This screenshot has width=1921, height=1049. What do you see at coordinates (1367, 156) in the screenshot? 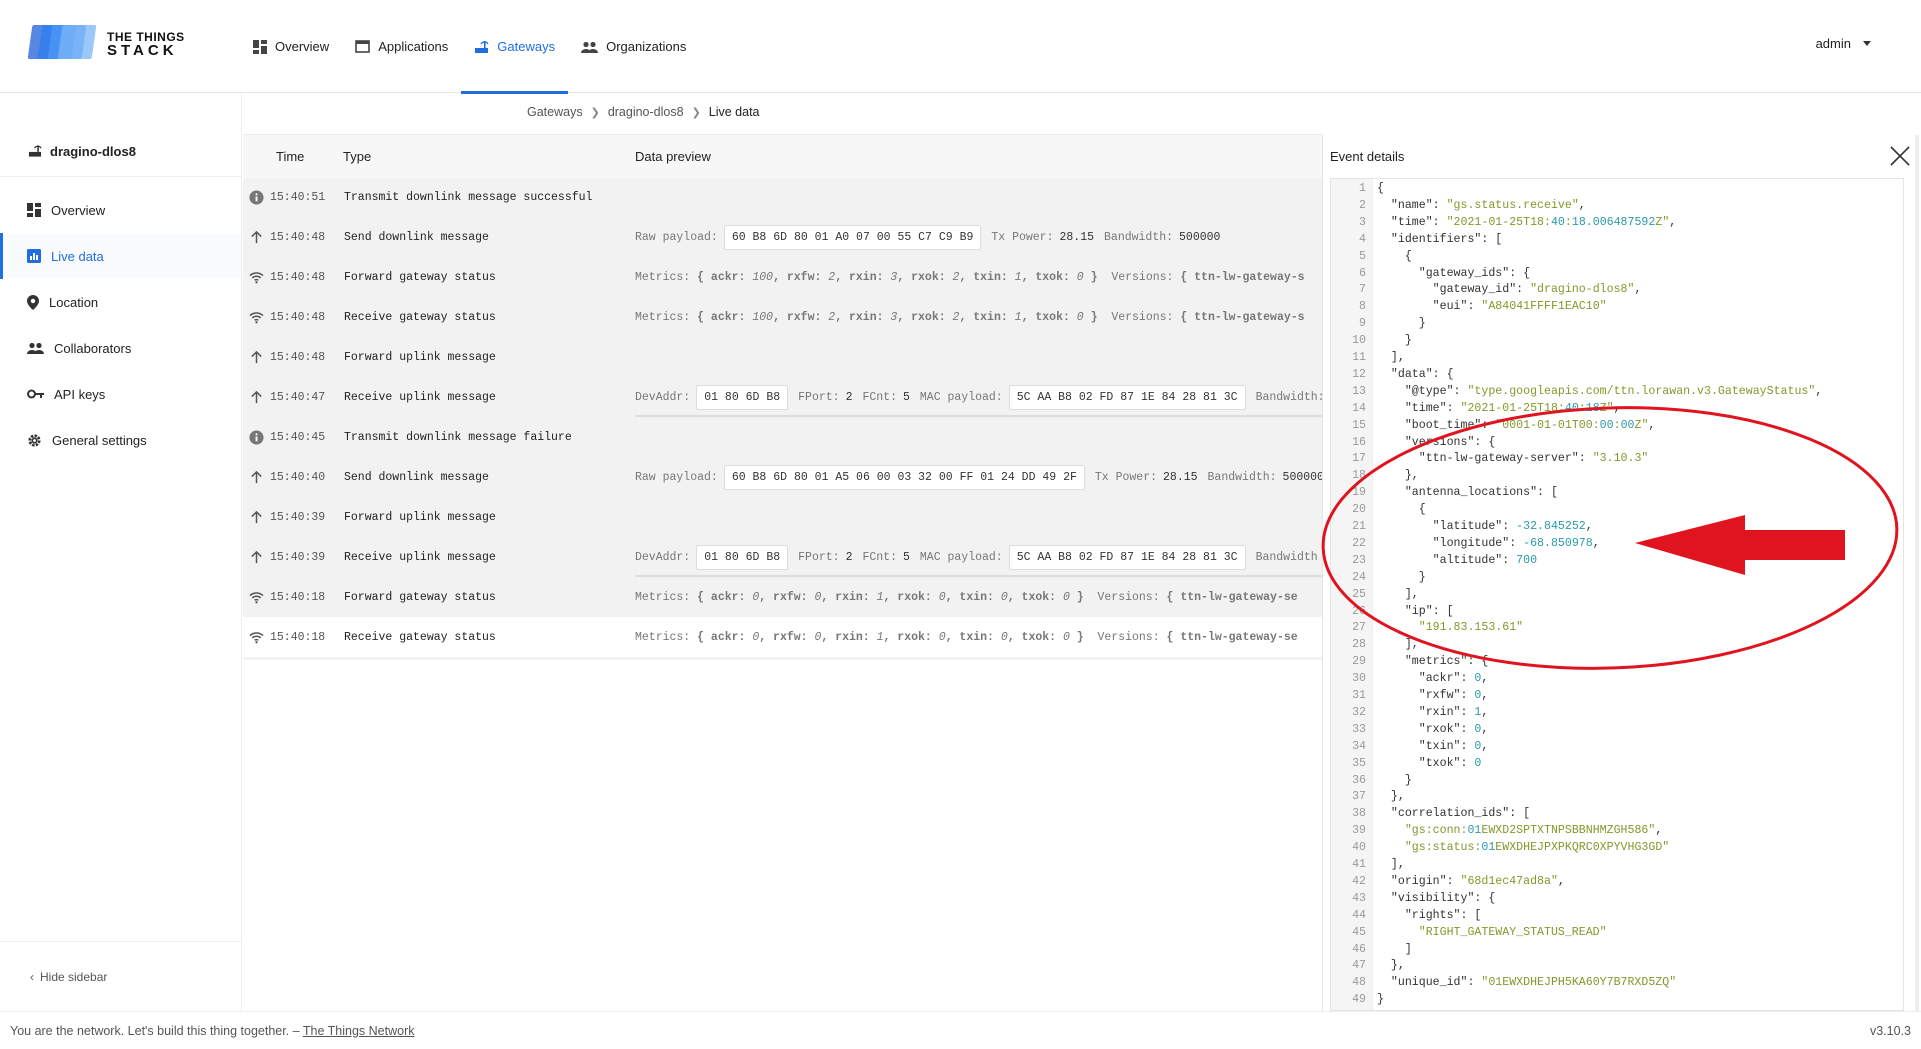
I see `event-details-title: Event details` at bounding box center [1367, 156].